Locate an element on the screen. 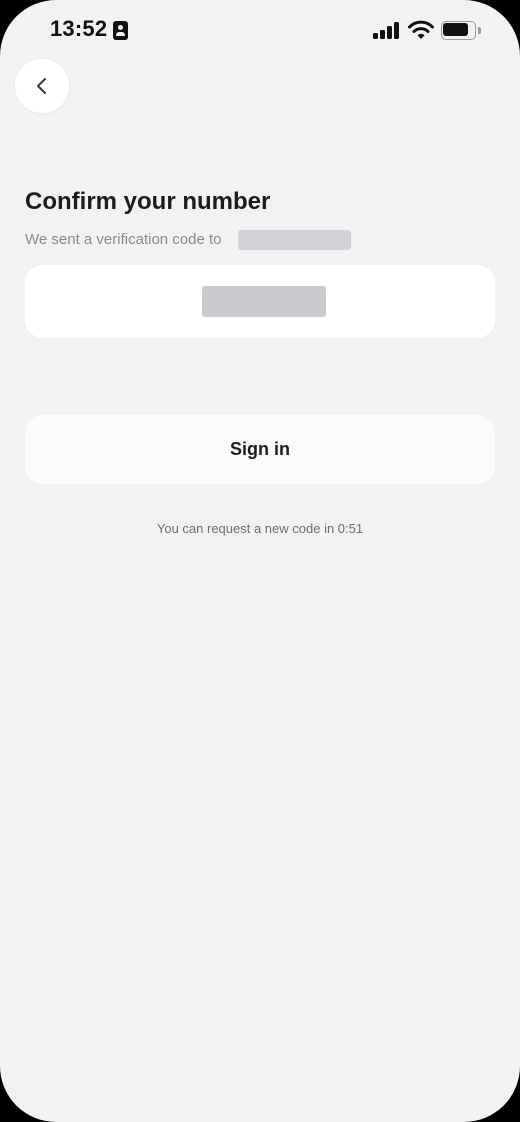  sign-in-button: Sign in is located at coordinates (260, 449).